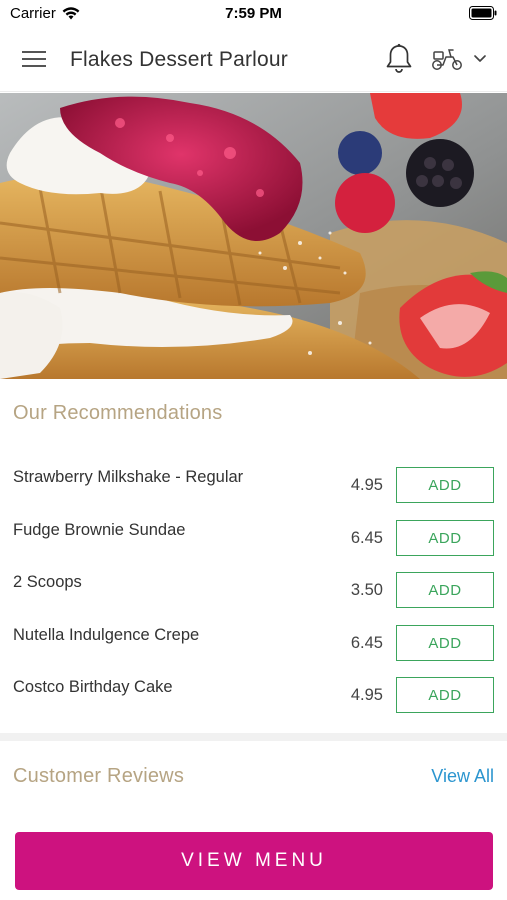 Image resolution: width=507 pixels, height=900 pixels. What do you see at coordinates (447, 59) in the screenshot?
I see `scooter-icon` at bounding box center [447, 59].